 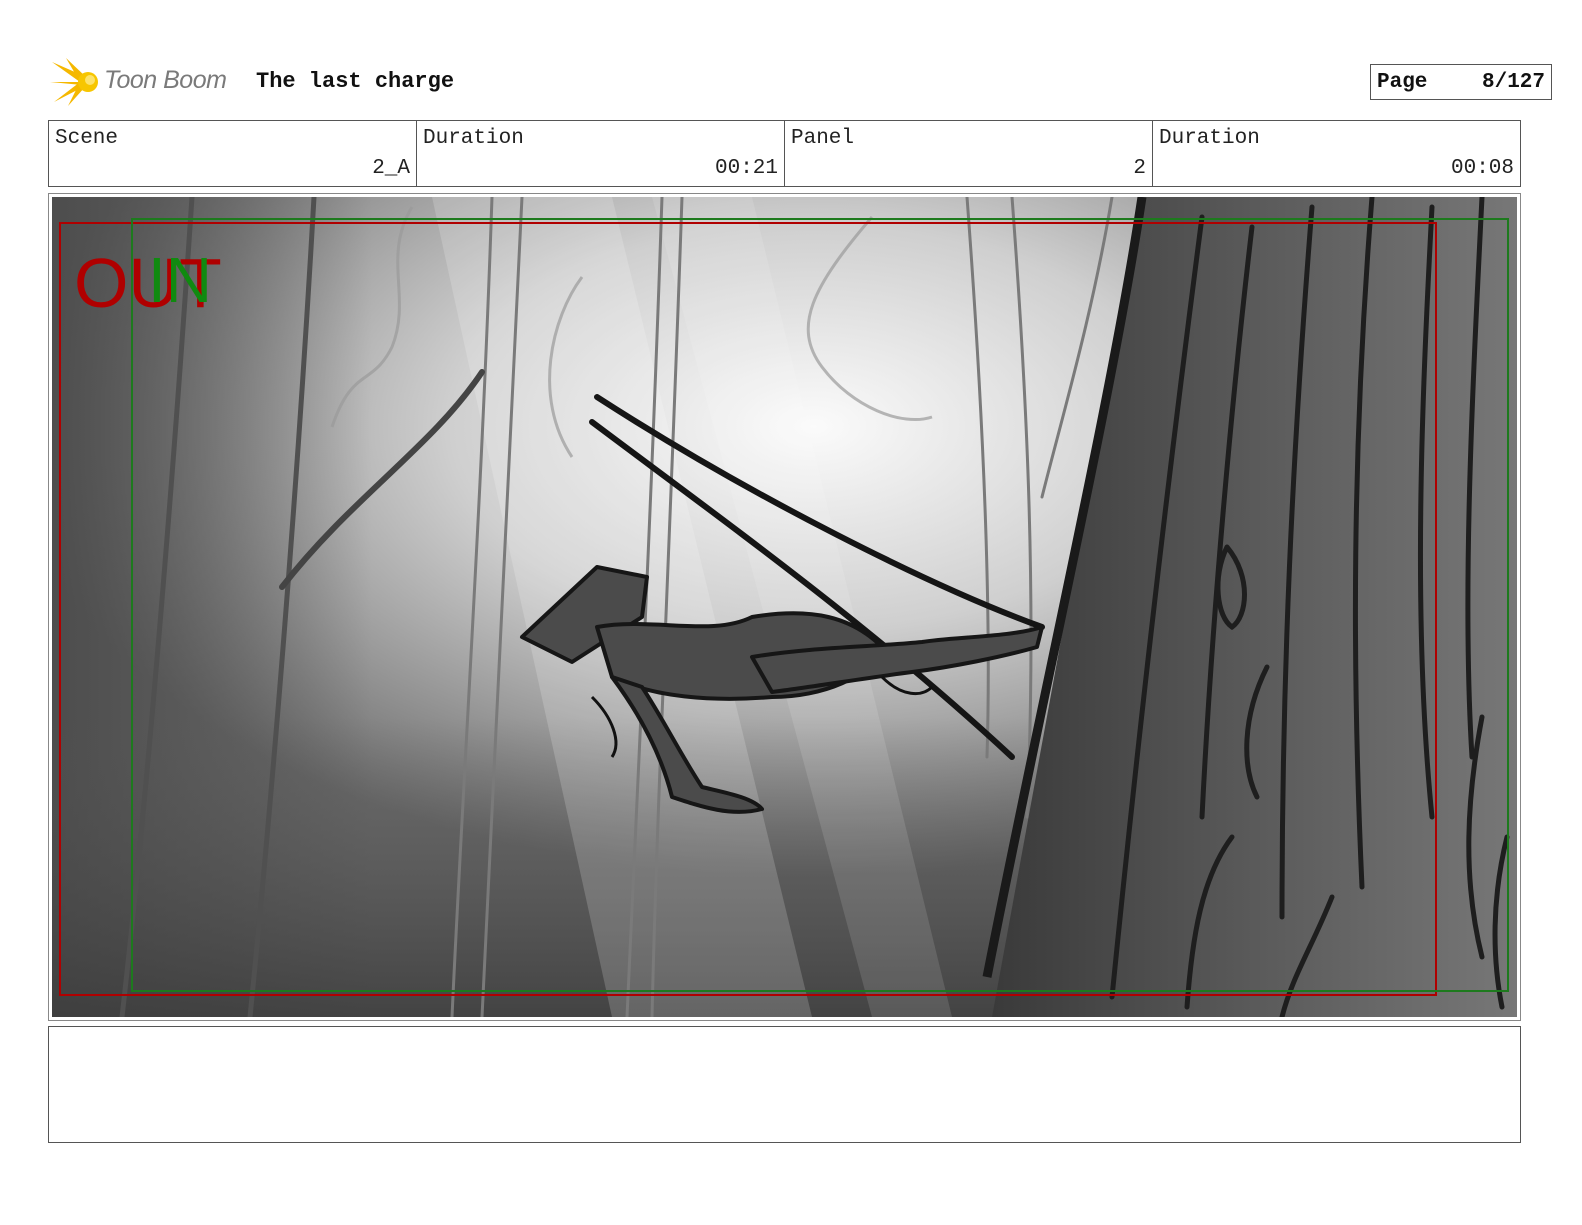 What do you see at coordinates (355, 81) in the screenshot?
I see `document-title: The last charge` at bounding box center [355, 81].